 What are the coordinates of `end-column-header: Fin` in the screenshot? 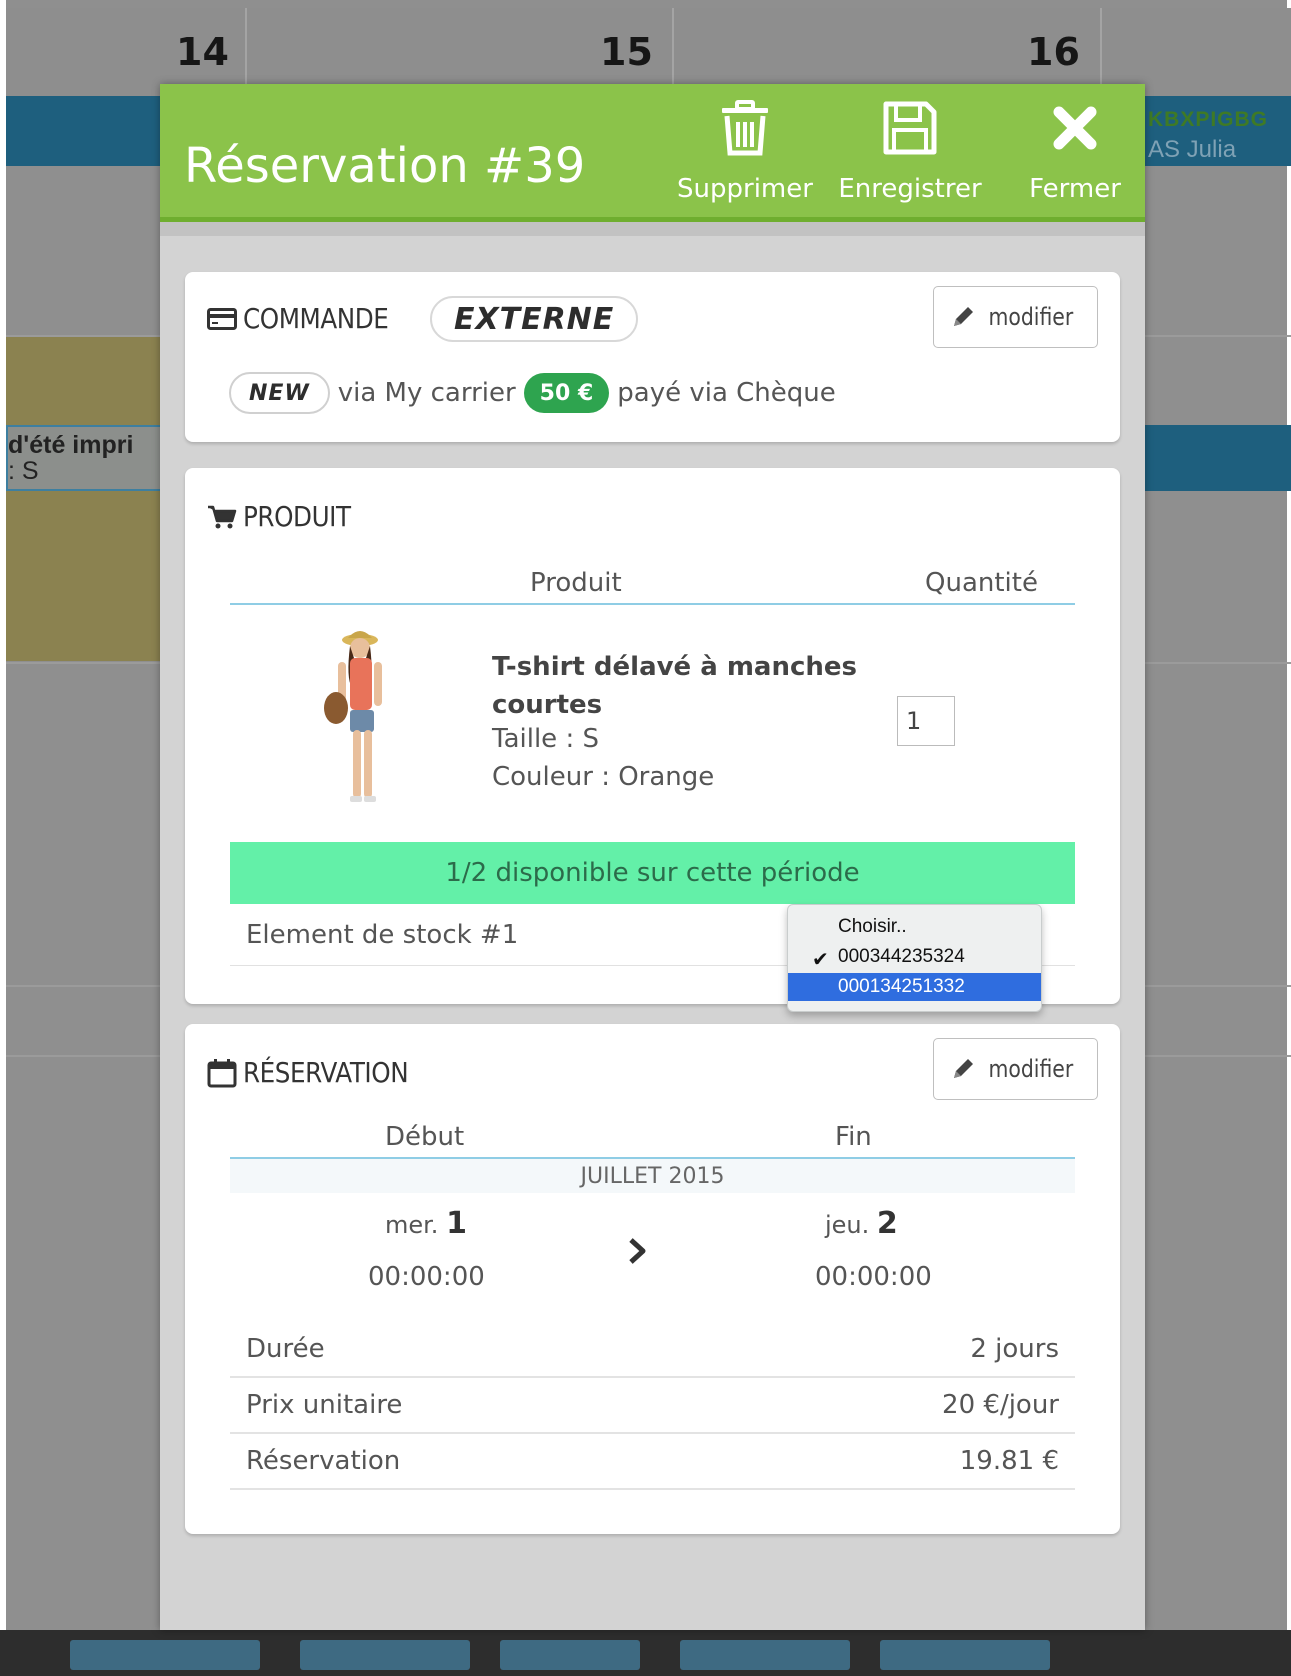 It's located at (853, 1137).